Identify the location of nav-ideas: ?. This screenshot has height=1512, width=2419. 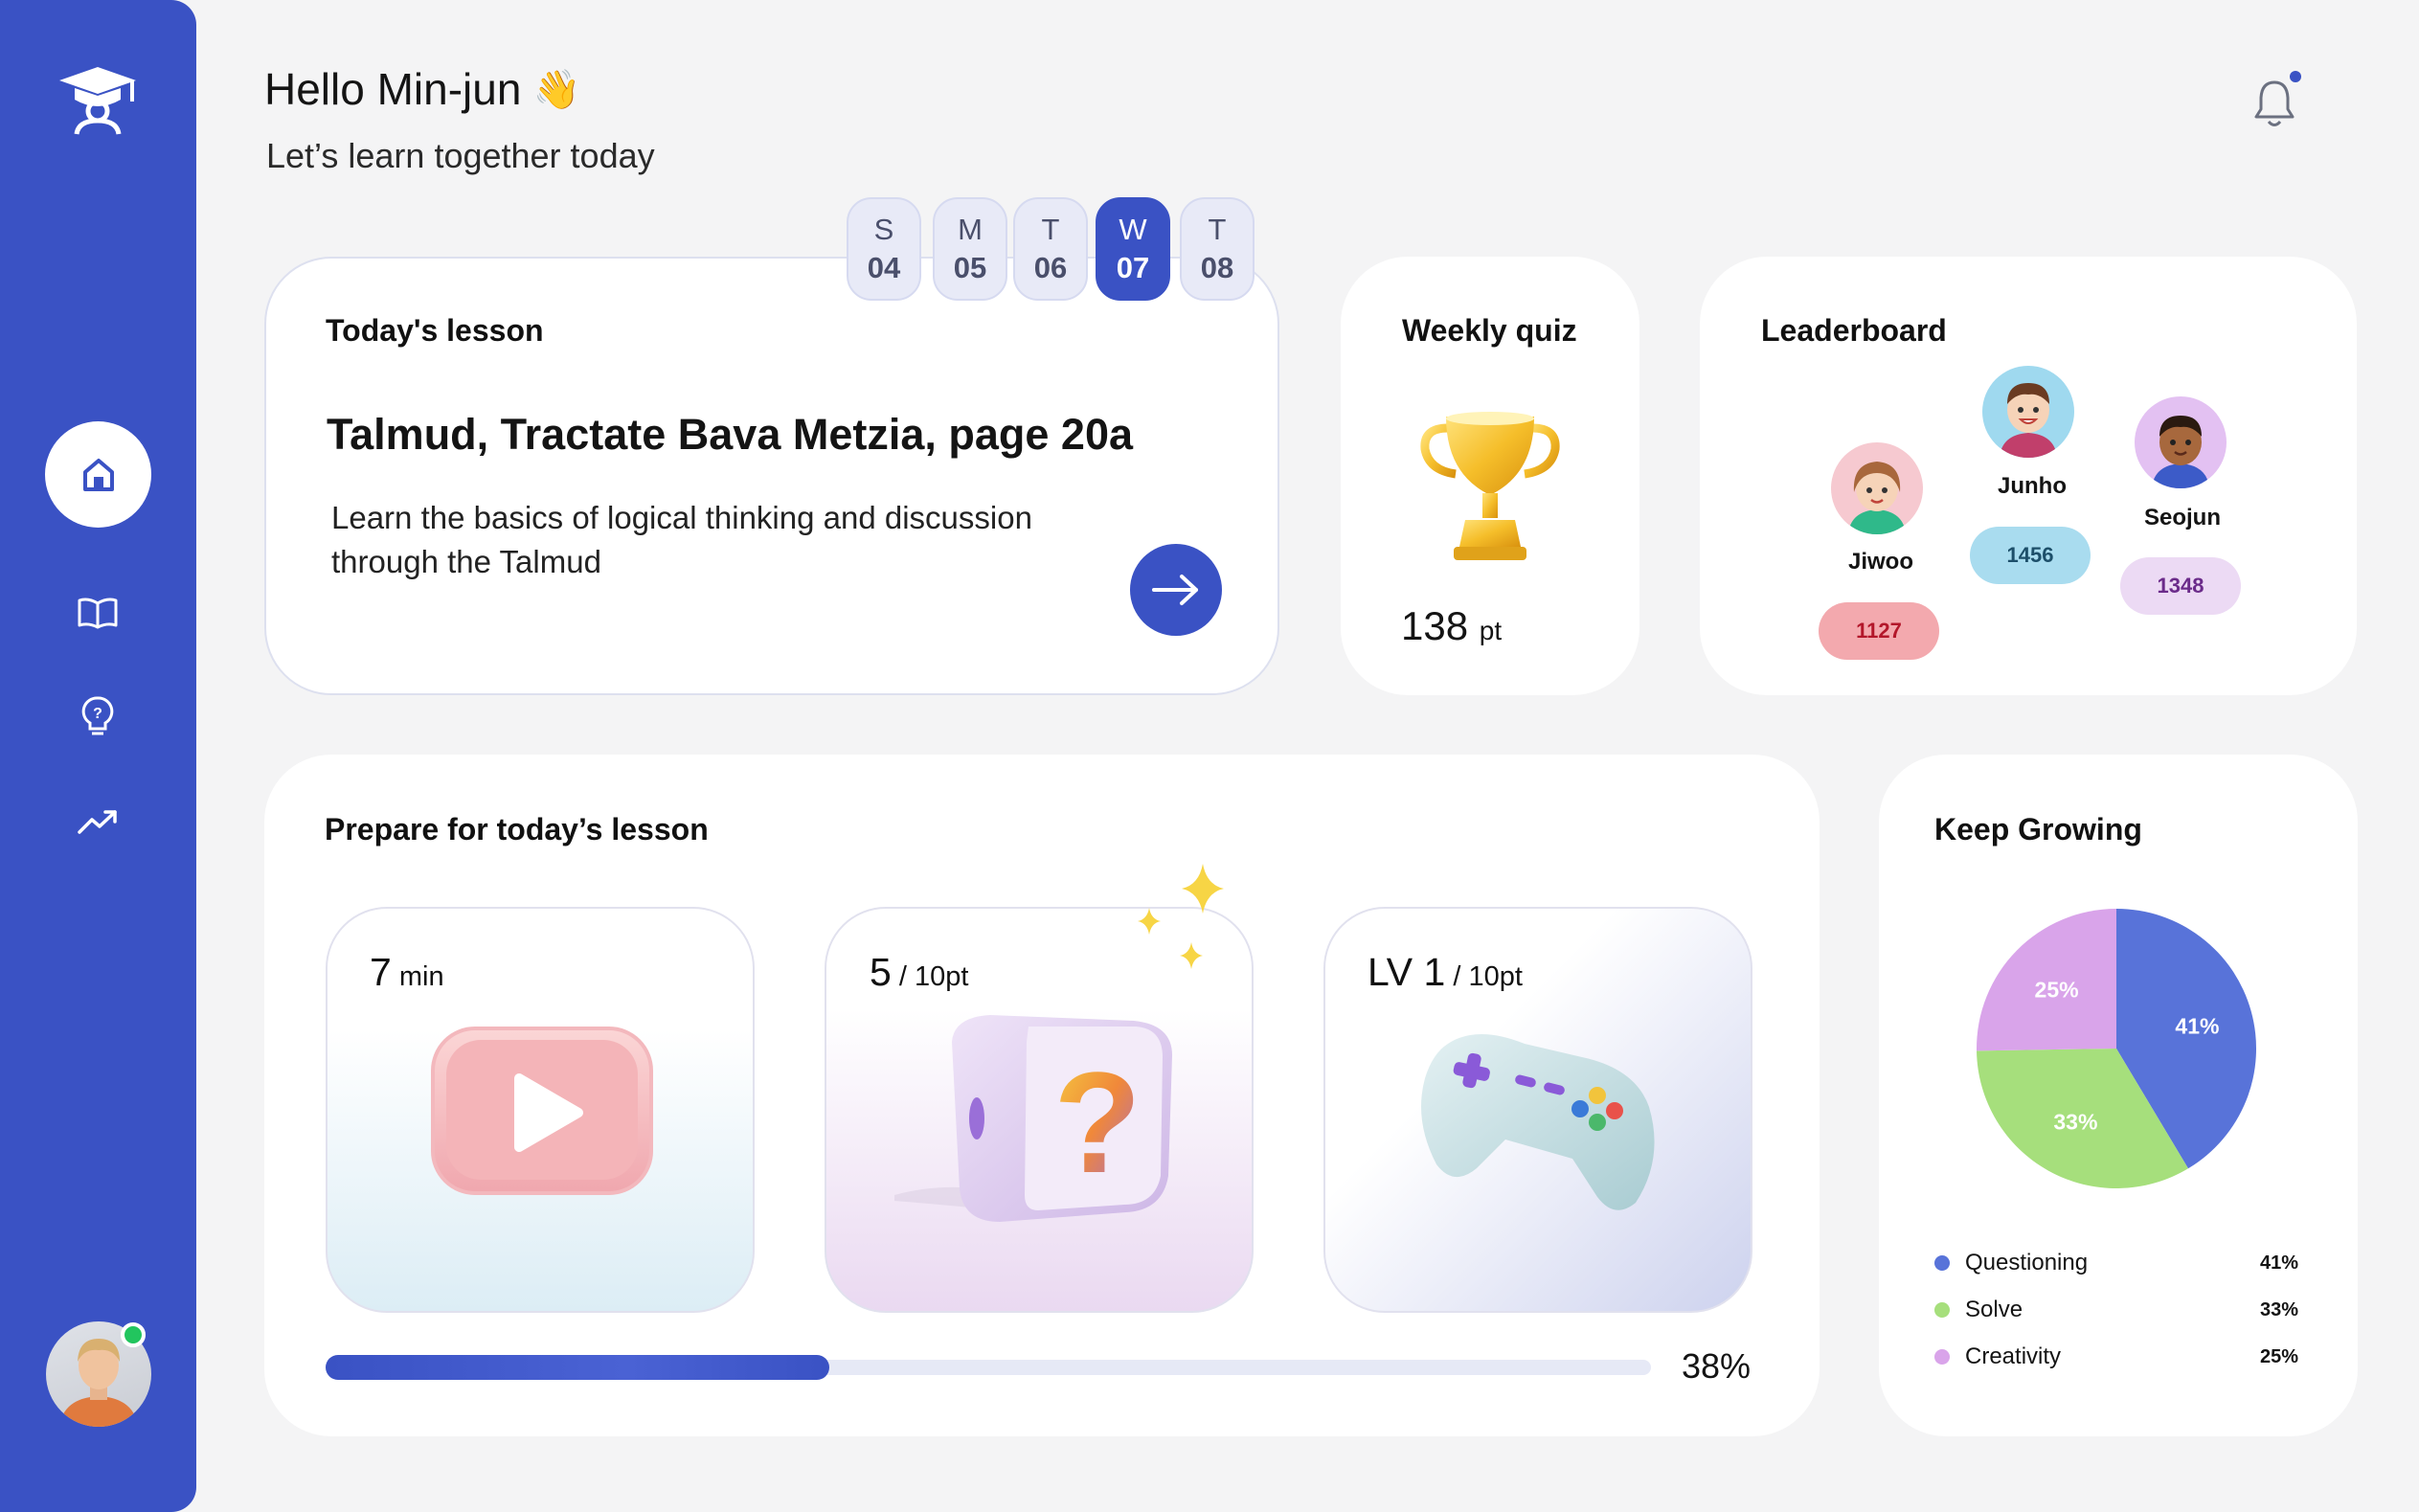
(97, 716).